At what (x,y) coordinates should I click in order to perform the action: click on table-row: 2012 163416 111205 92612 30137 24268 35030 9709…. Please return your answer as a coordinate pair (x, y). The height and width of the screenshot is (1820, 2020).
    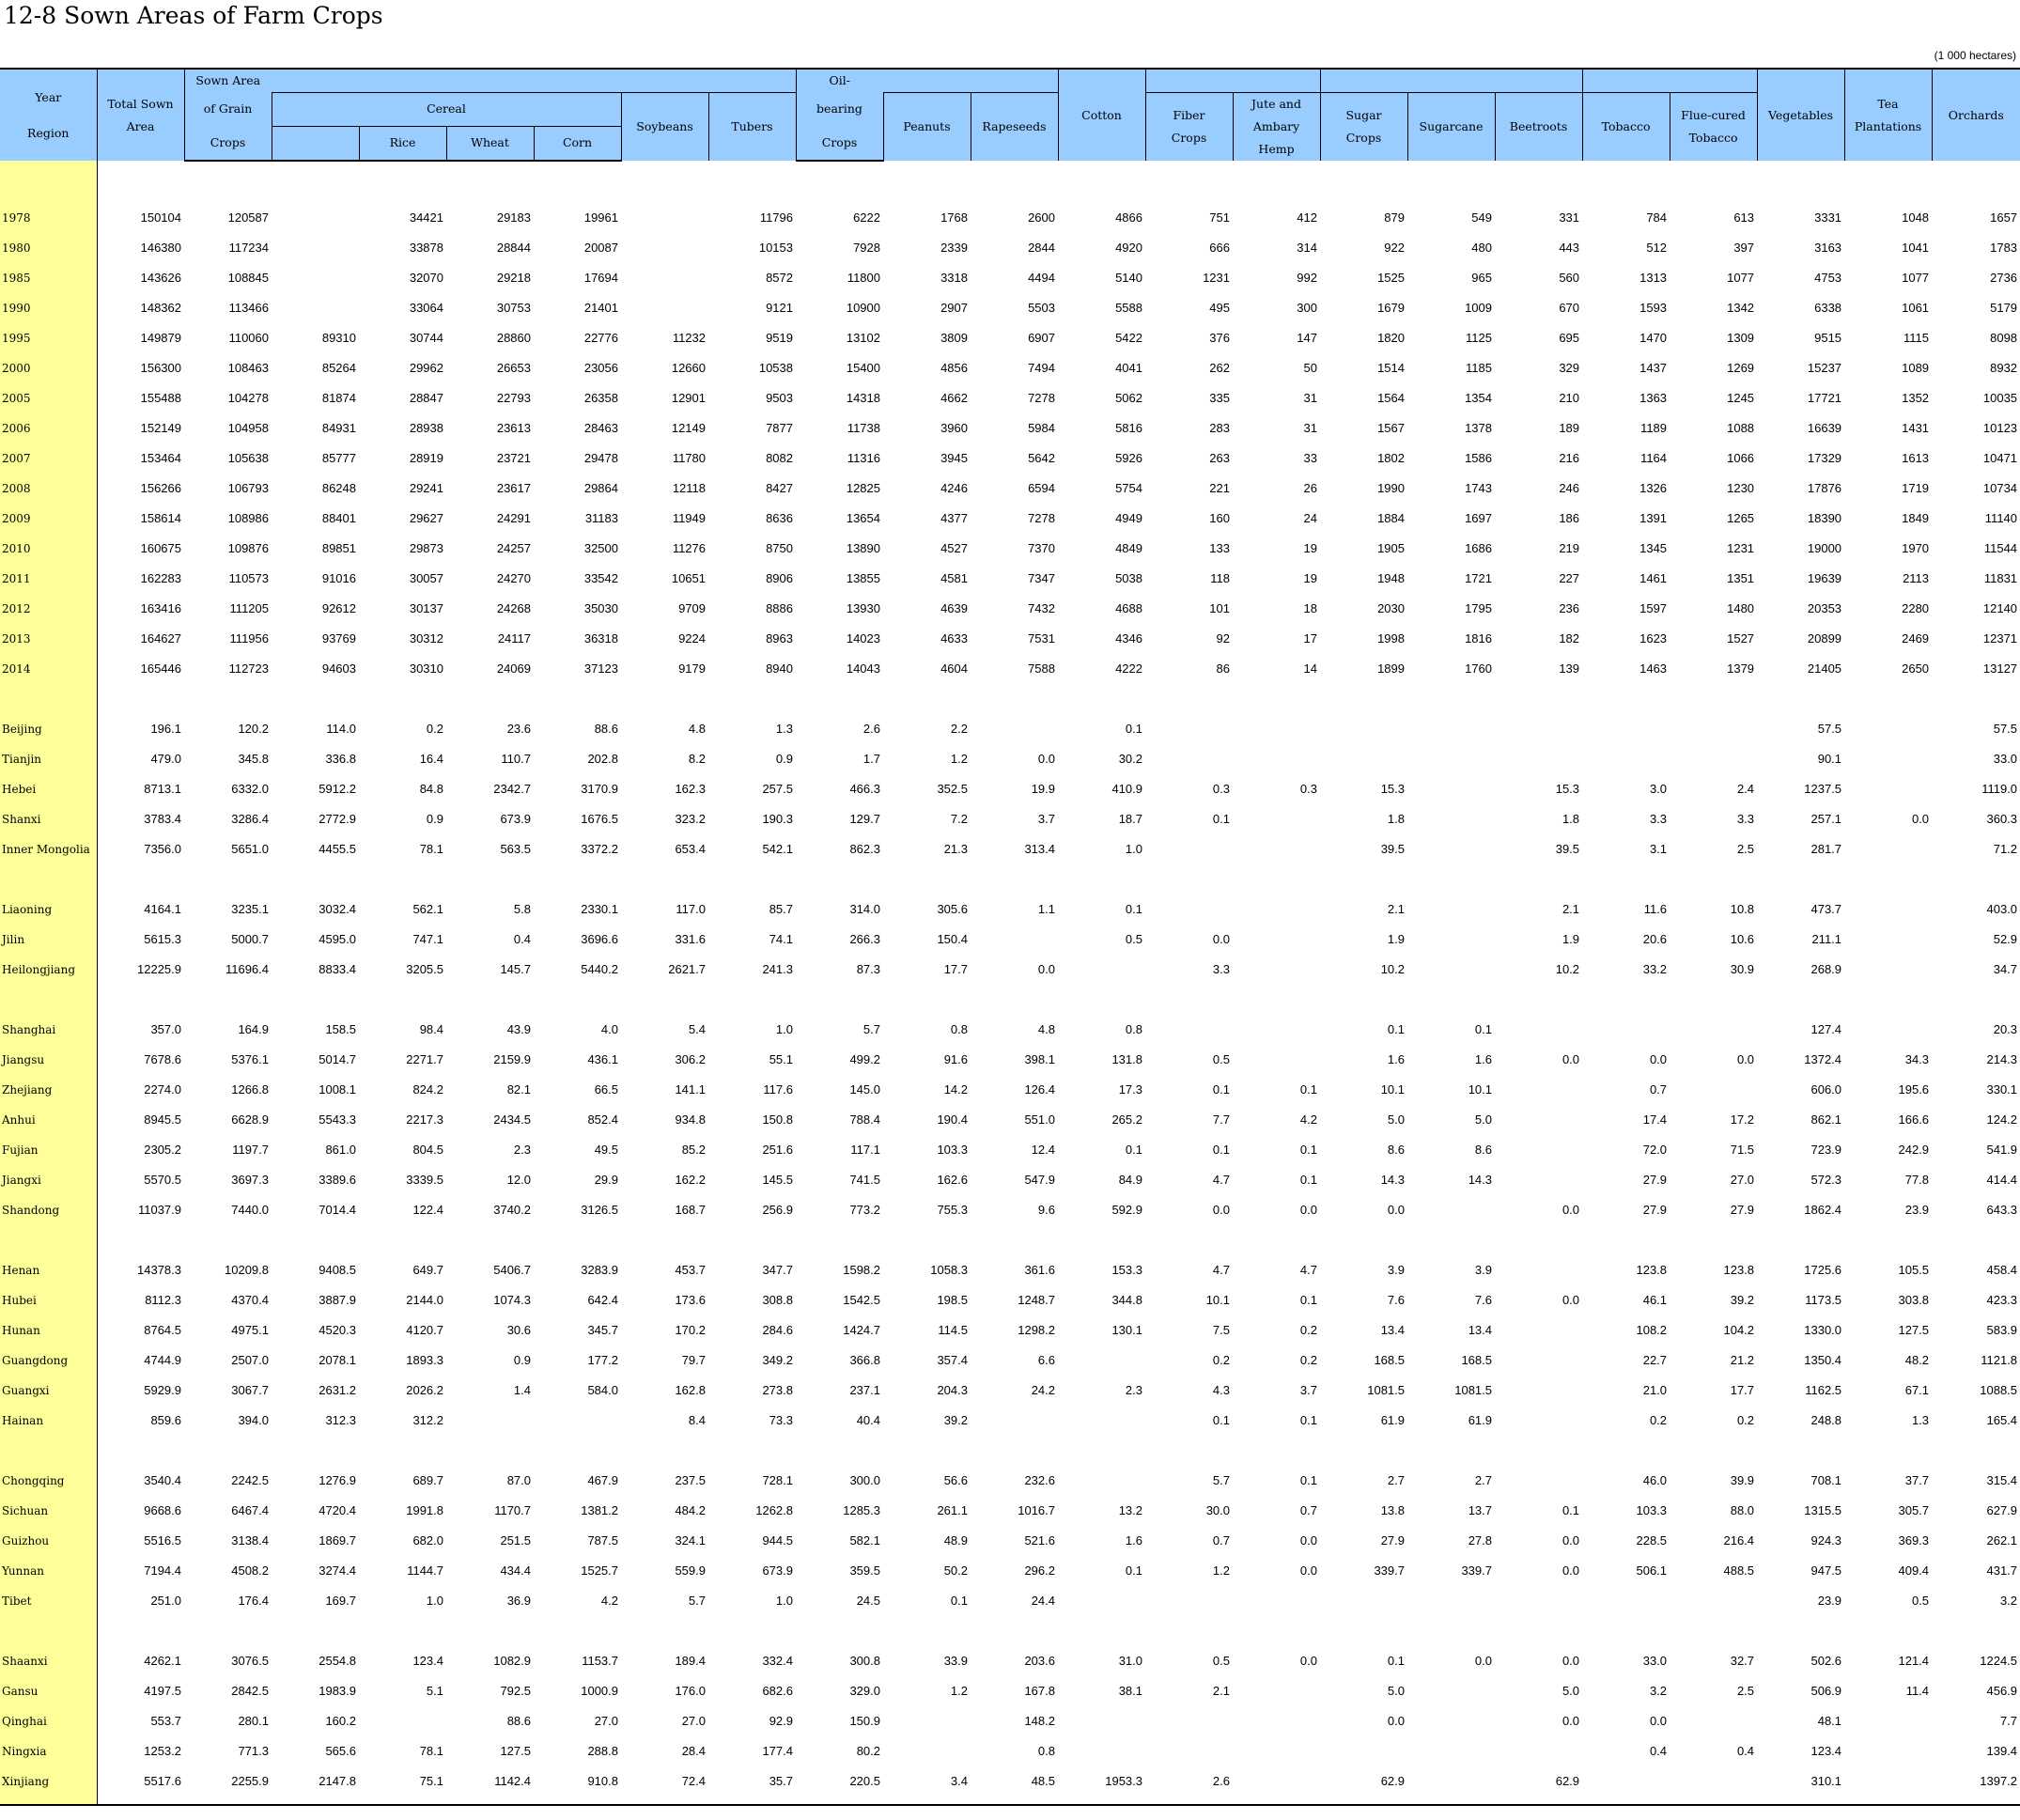
    Looking at the image, I should click on (1010, 609).